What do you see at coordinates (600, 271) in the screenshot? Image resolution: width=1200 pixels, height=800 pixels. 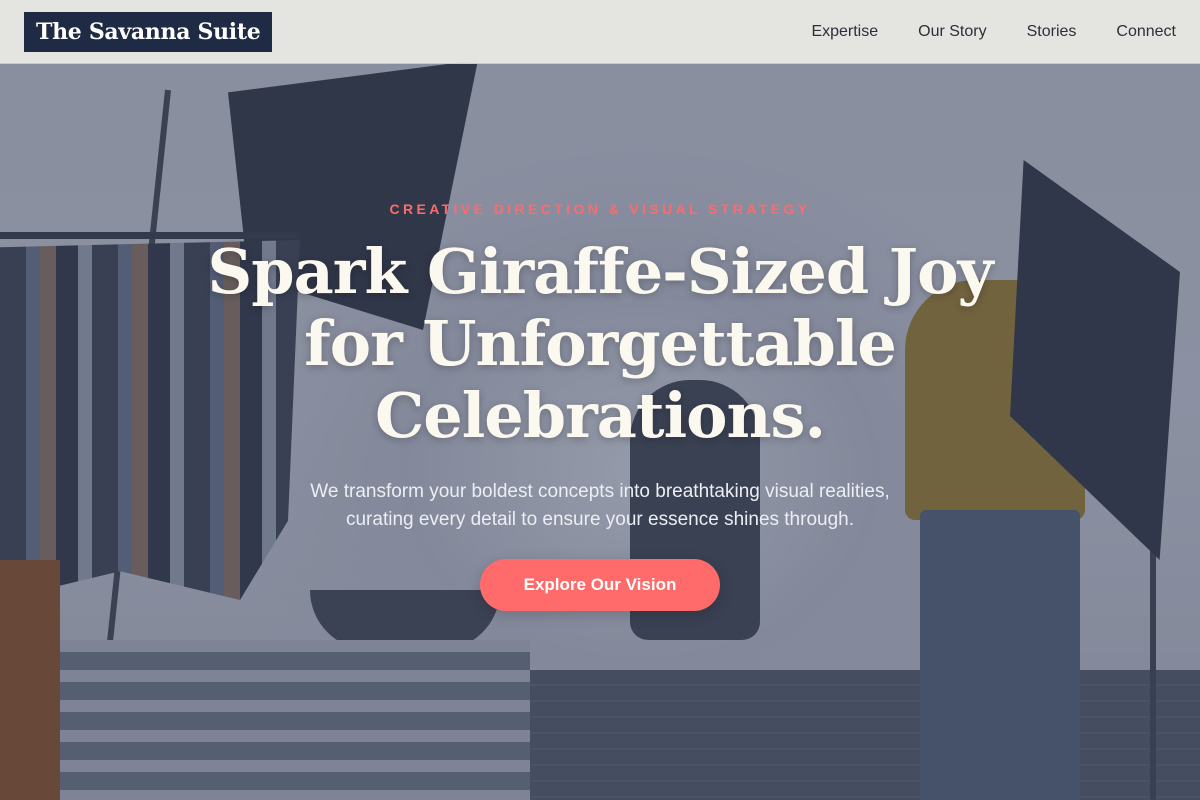 I see `hero-headline-line-1: Spark Giraffe-Sized Joy` at bounding box center [600, 271].